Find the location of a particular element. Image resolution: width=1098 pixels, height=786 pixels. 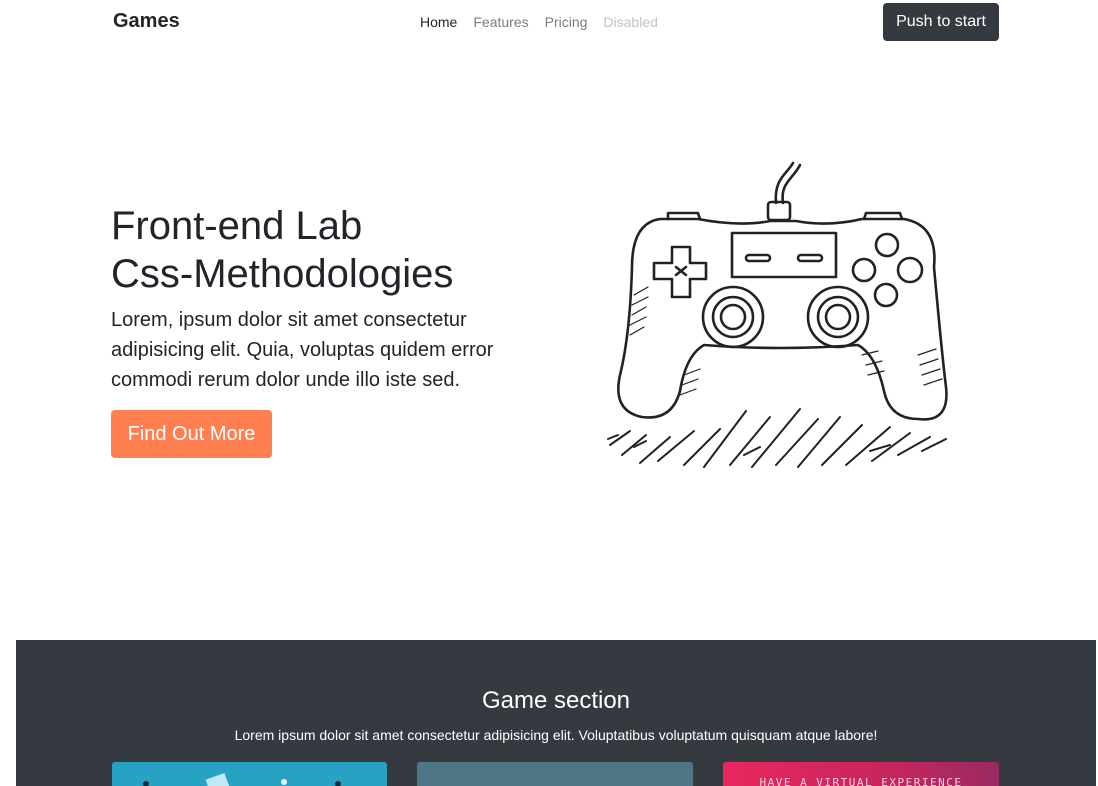

find-out-more-button: Find Out More is located at coordinates (191, 434).